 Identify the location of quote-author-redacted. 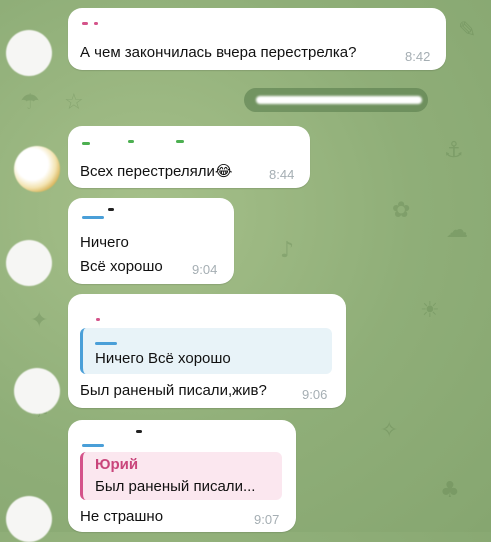
(106, 343).